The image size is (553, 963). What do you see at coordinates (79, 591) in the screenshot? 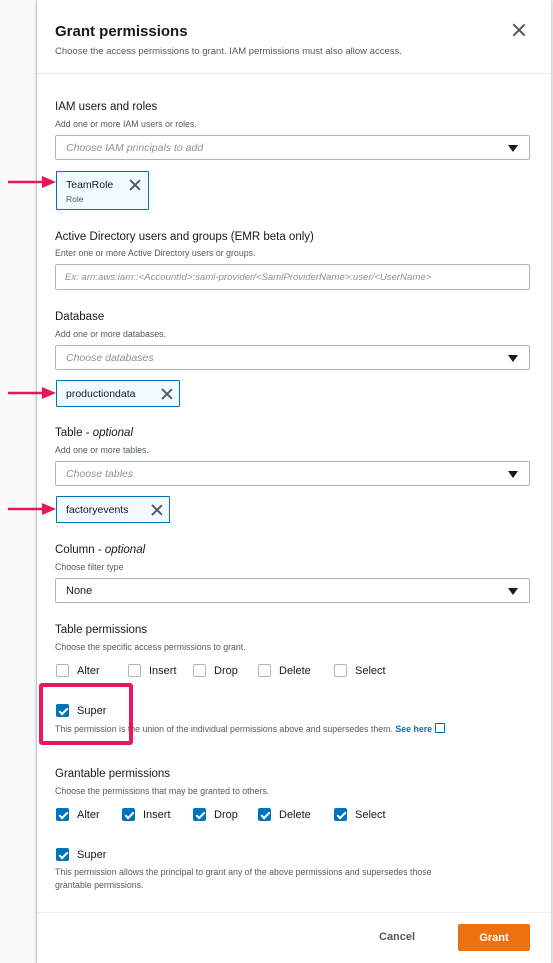
I see `column-filter-value: None` at bounding box center [79, 591].